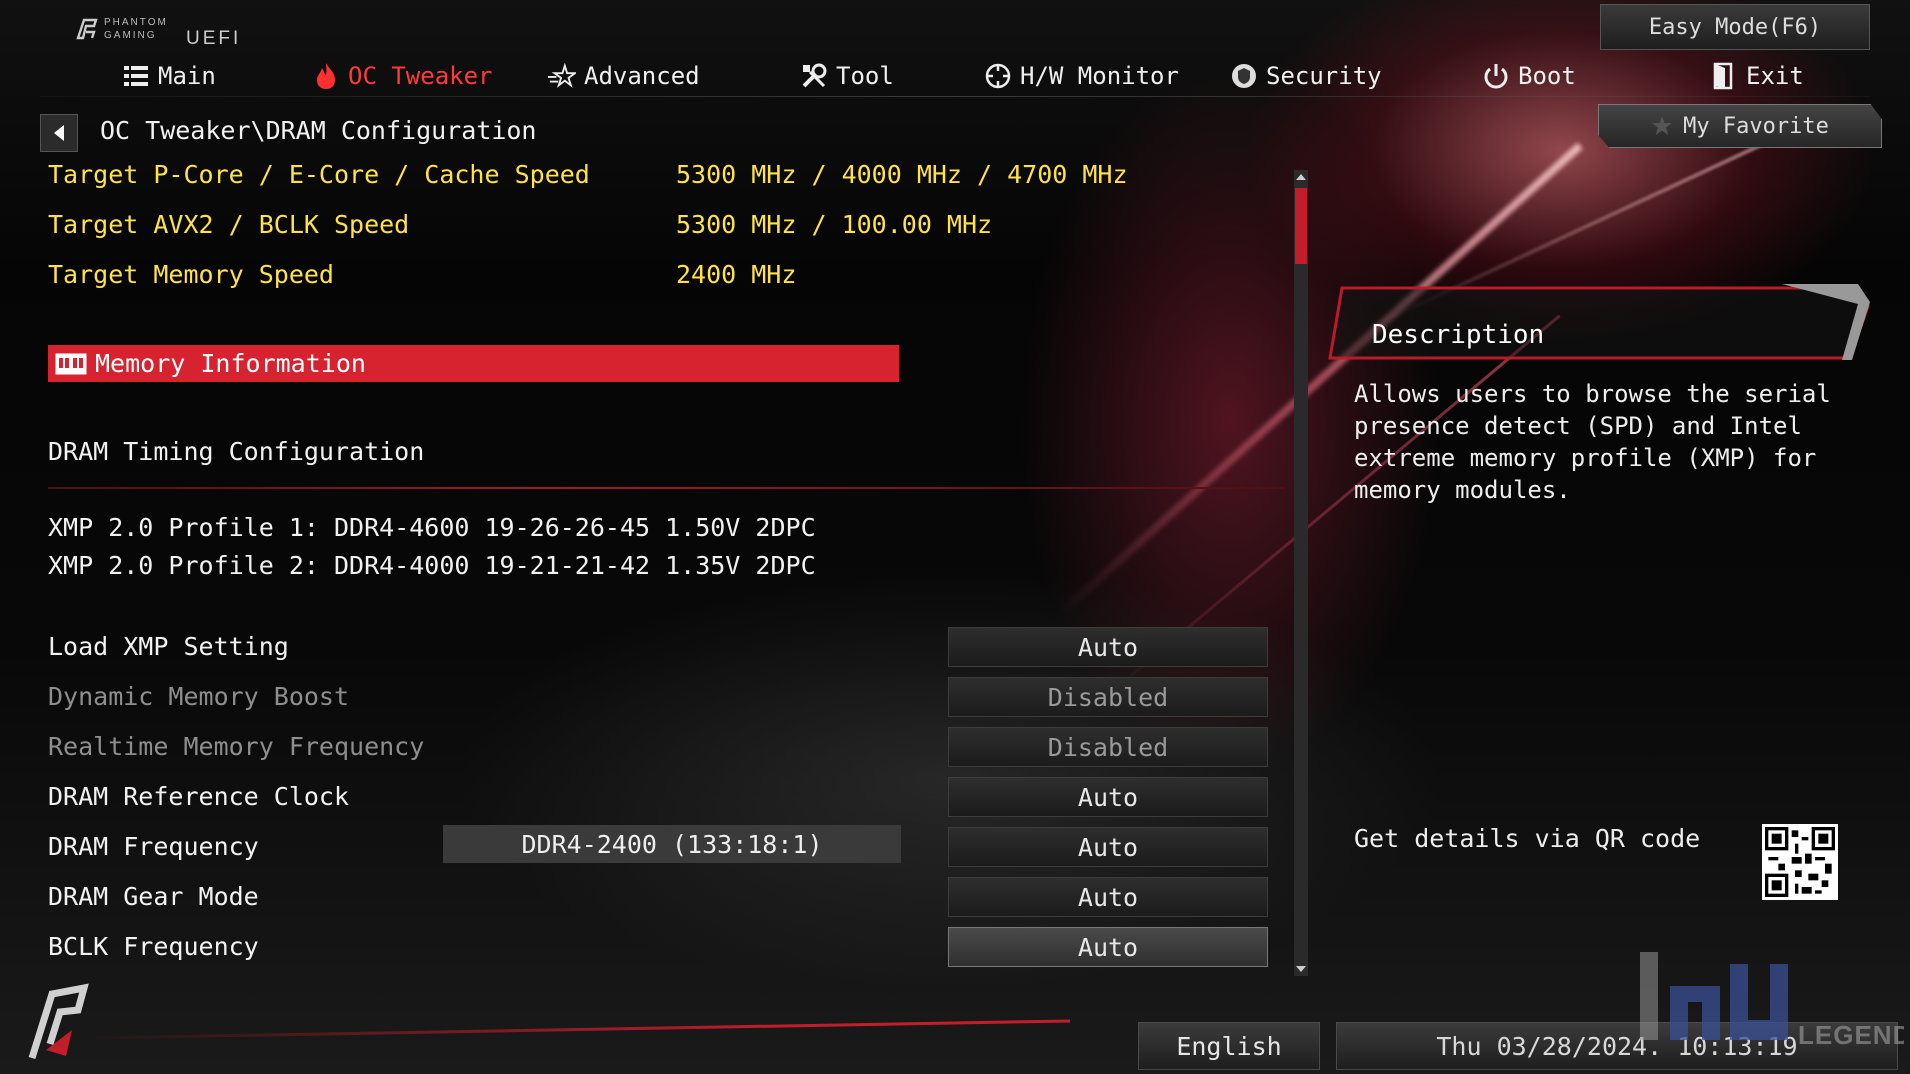 The image size is (1910, 1074). What do you see at coordinates (71, 364) in the screenshot?
I see `memory-module-icon` at bounding box center [71, 364].